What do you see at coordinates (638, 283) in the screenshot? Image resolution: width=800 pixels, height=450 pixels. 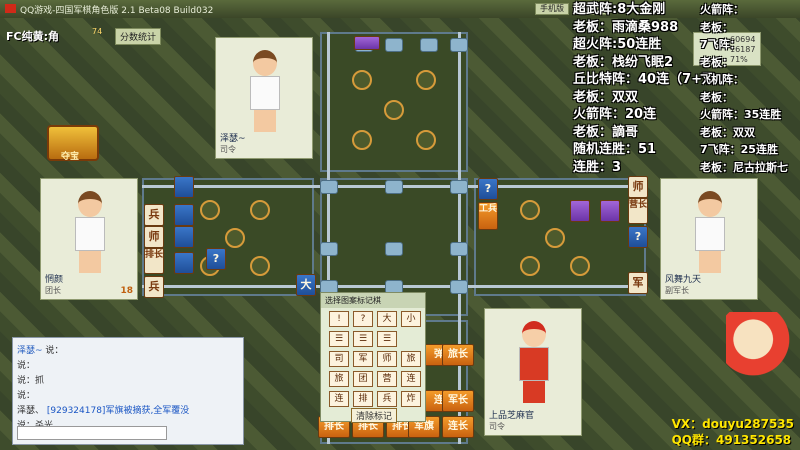 I see `right-piece: 军` at bounding box center [638, 283].